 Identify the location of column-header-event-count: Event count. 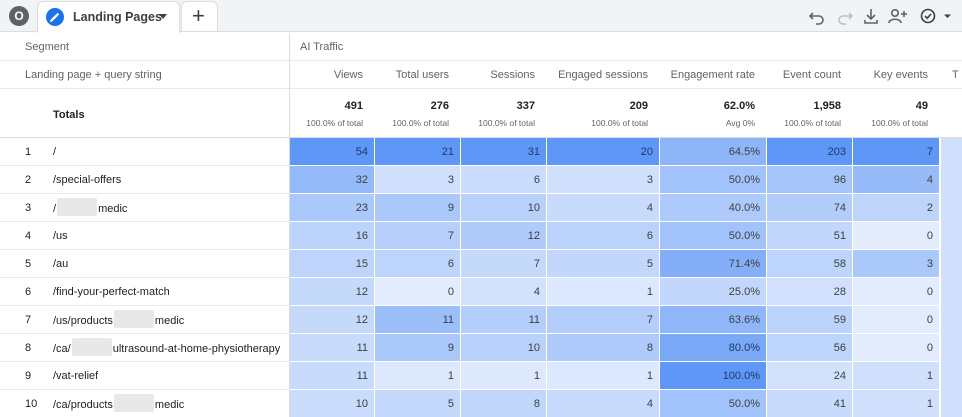
(804, 75).